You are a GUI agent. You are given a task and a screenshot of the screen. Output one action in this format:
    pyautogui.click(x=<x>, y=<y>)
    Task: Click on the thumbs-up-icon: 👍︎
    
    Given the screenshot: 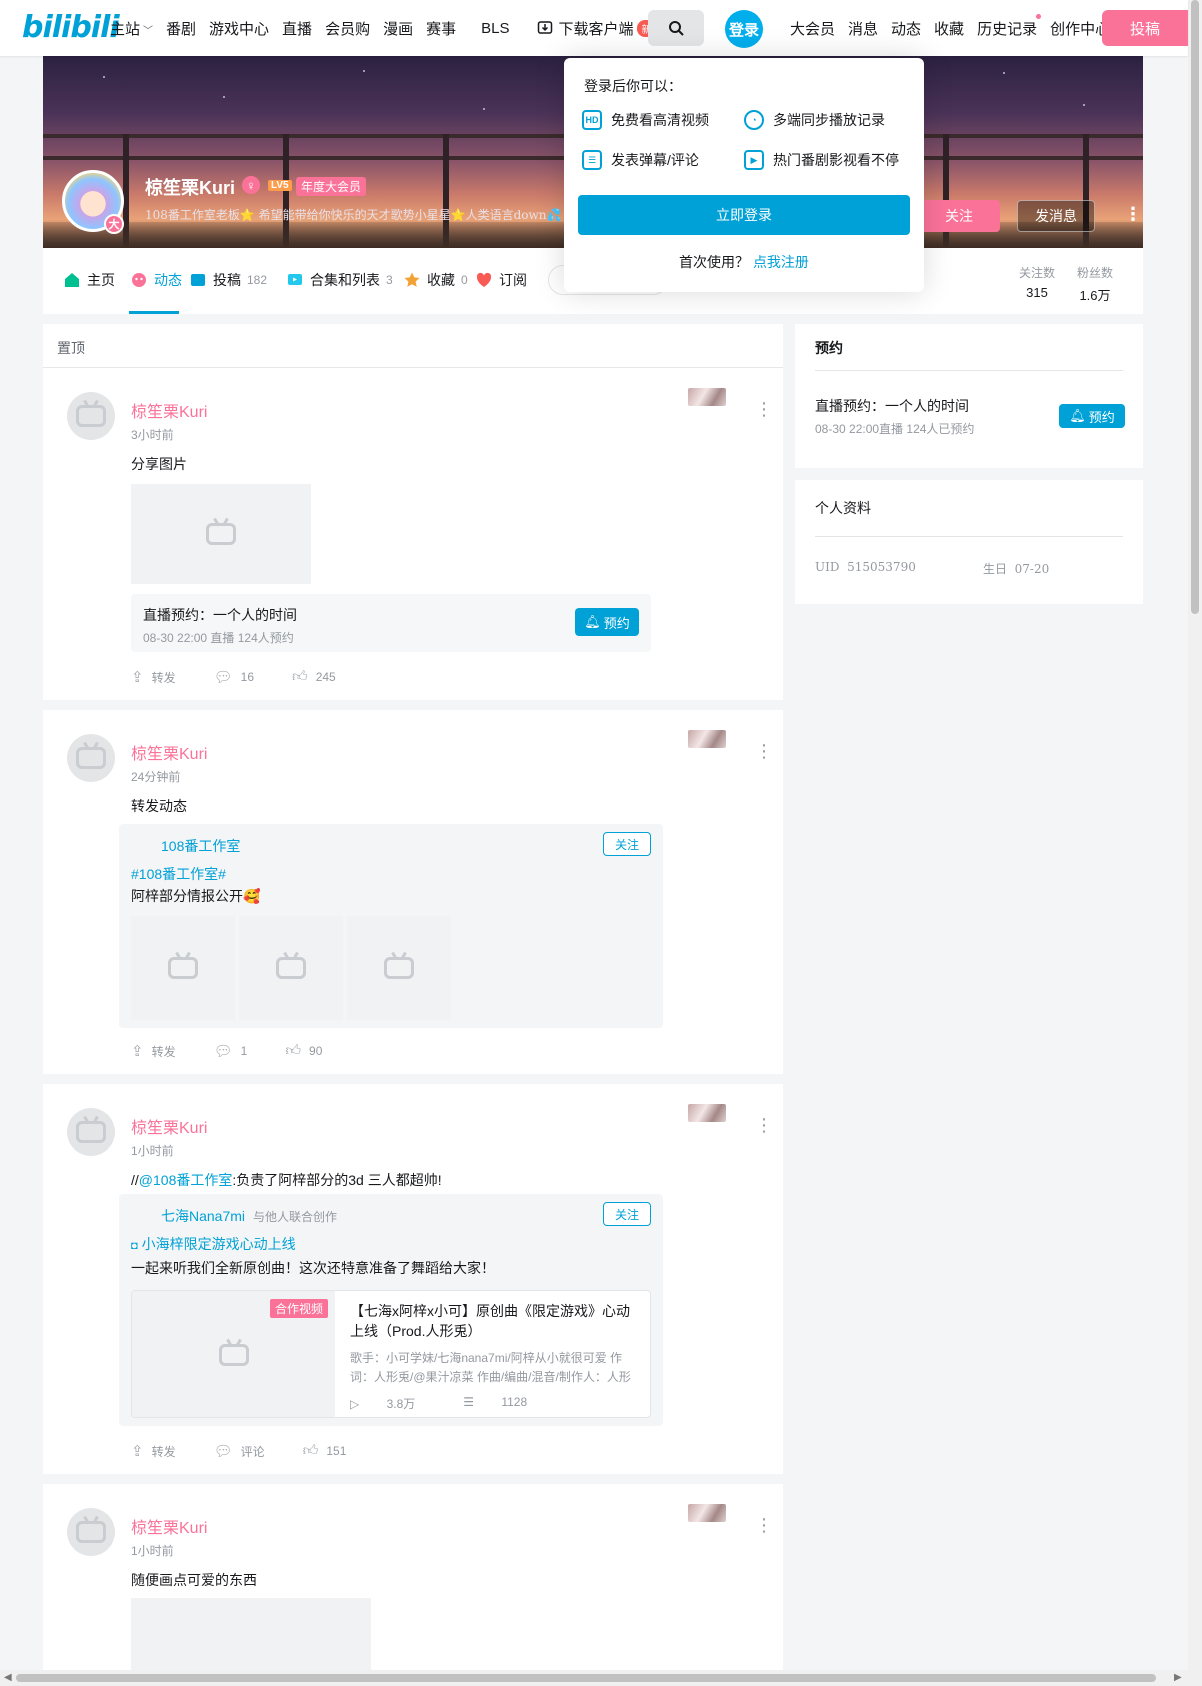 What is the action you would take?
    pyautogui.click(x=300, y=676)
    